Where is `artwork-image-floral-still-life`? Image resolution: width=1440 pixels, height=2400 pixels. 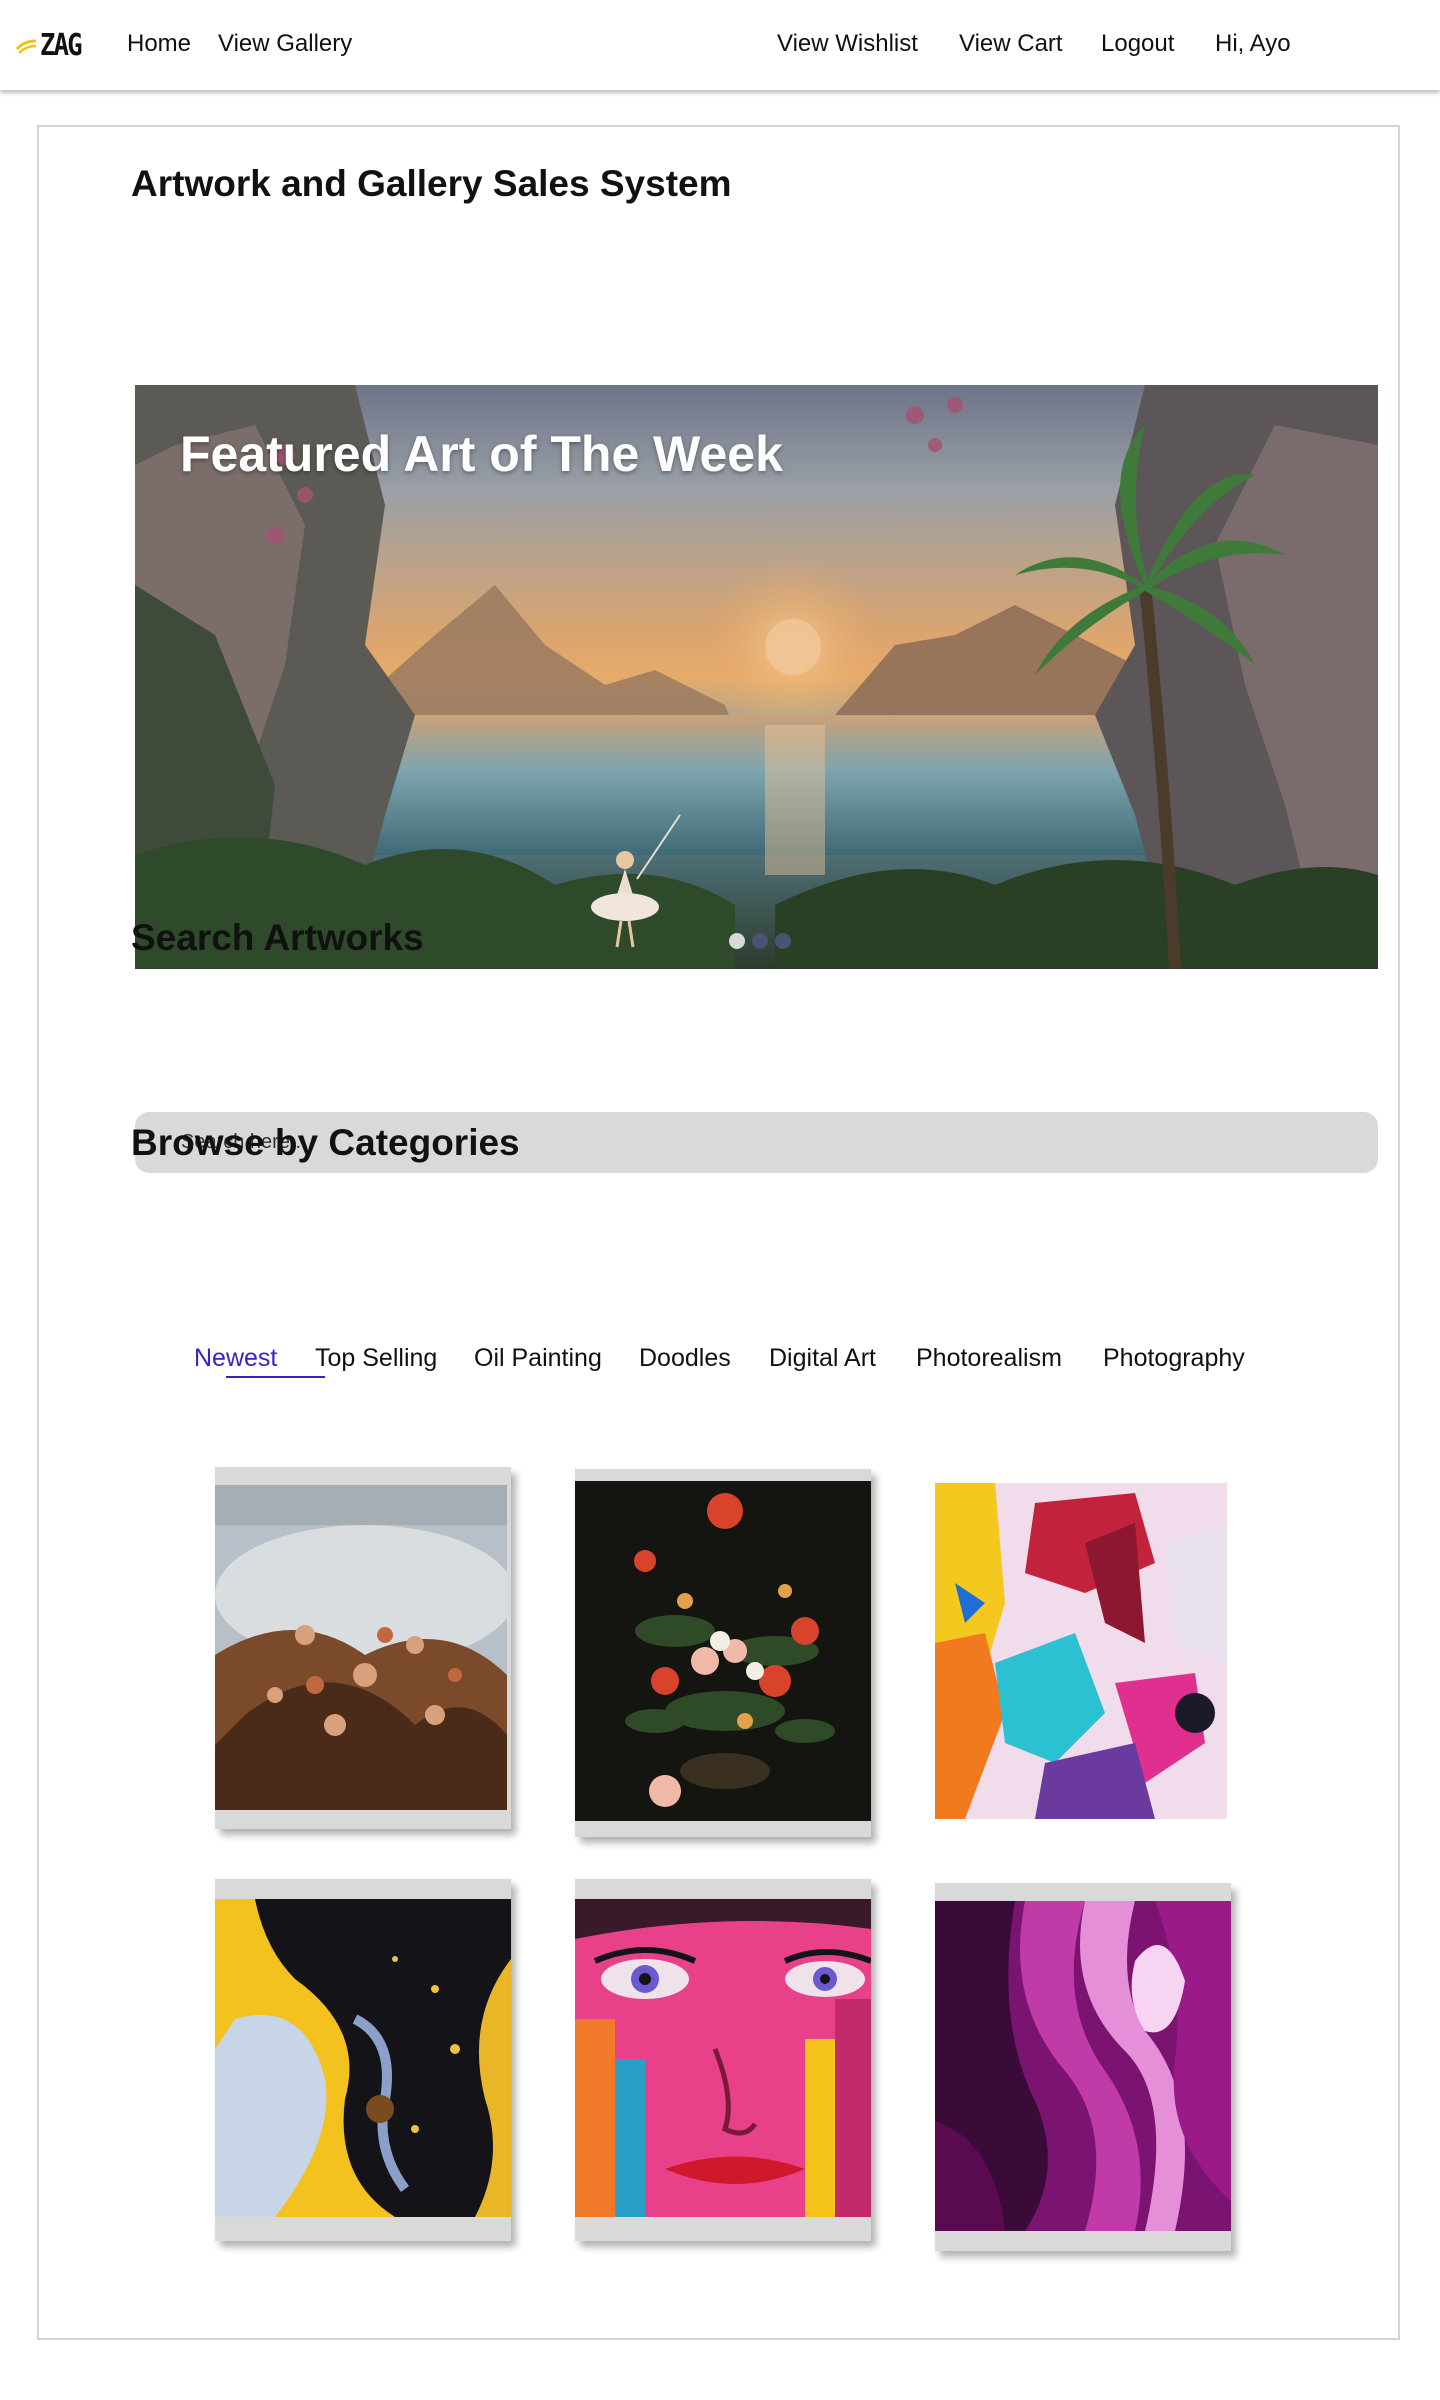
artwork-image-floral-still-life is located at coordinates (723, 1651).